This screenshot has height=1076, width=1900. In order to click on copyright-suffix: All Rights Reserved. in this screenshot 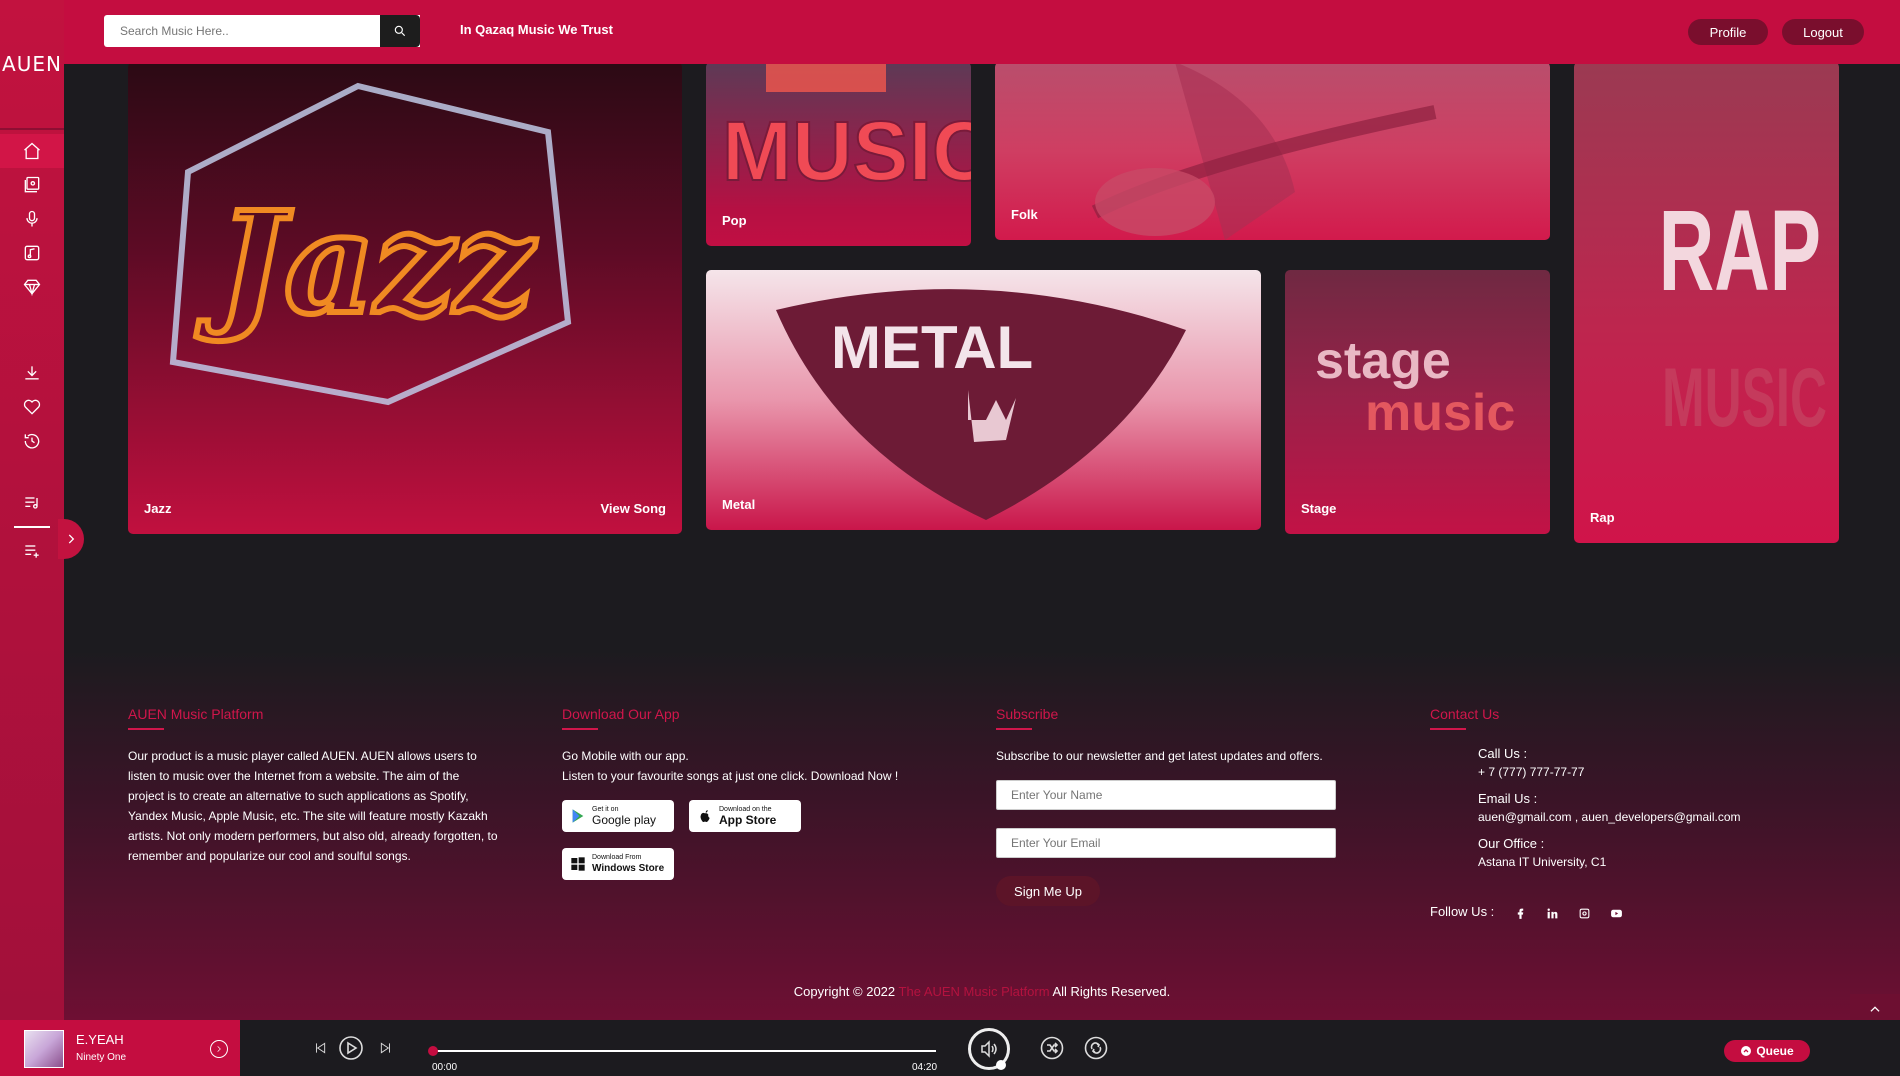, I will do `click(1111, 991)`.